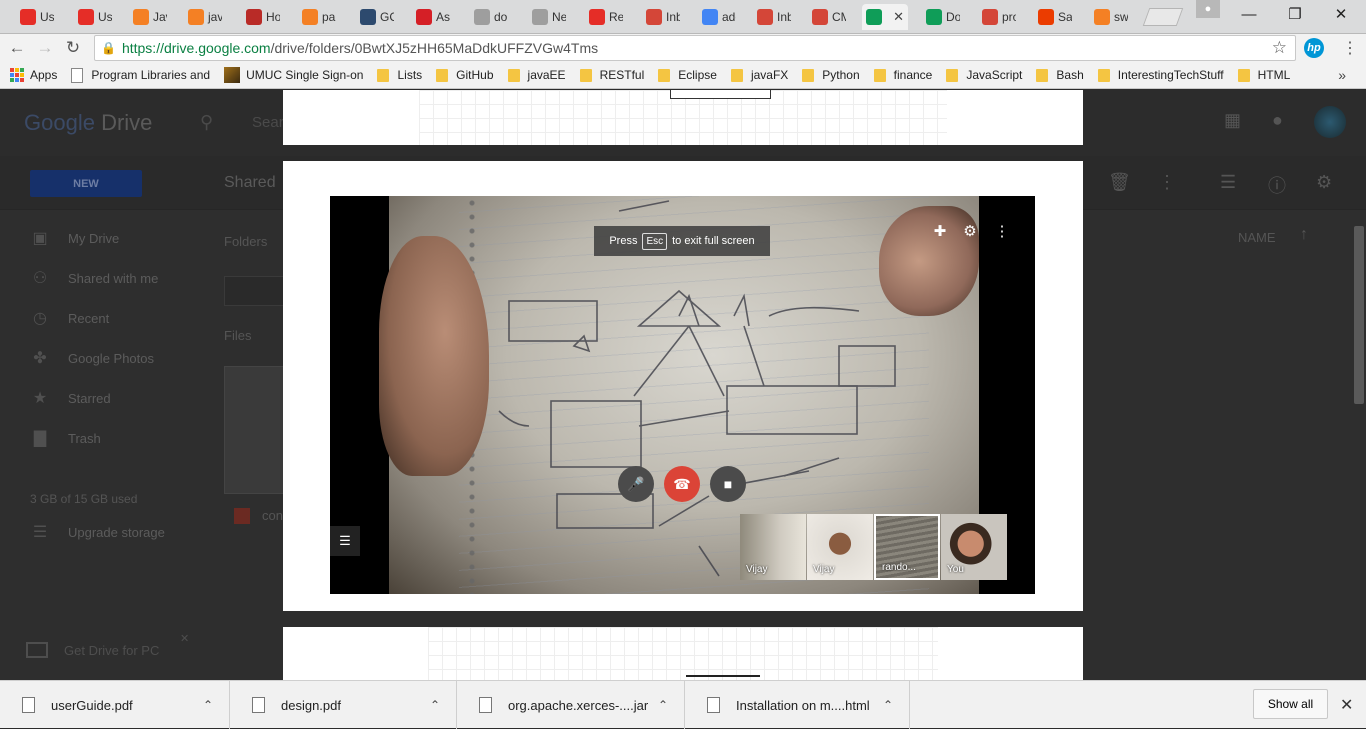 The height and width of the screenshot is (729, 1366). What do you see at coordinates (1243, 75) in the screenshot?
I see `folder-icon` at bounding box center [1243, 75].